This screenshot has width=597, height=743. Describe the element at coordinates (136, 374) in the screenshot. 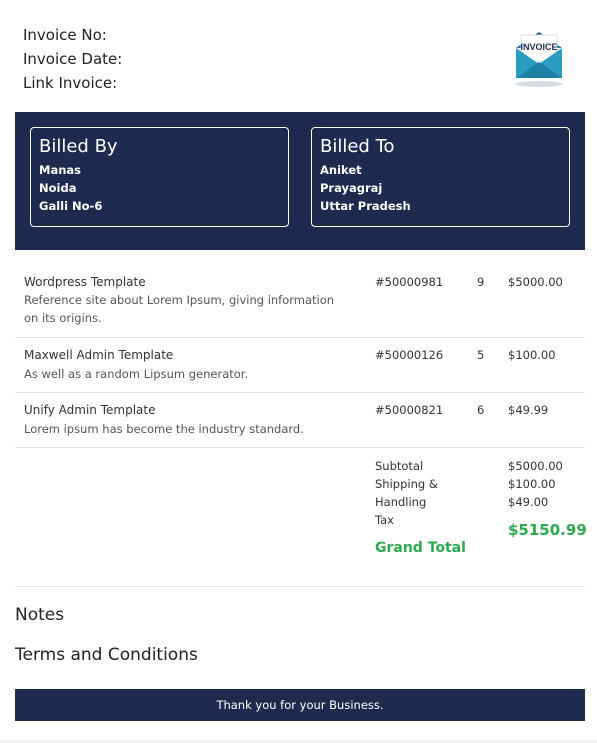

I see `item-description: As well as a random Lipsum generator.` at that location.